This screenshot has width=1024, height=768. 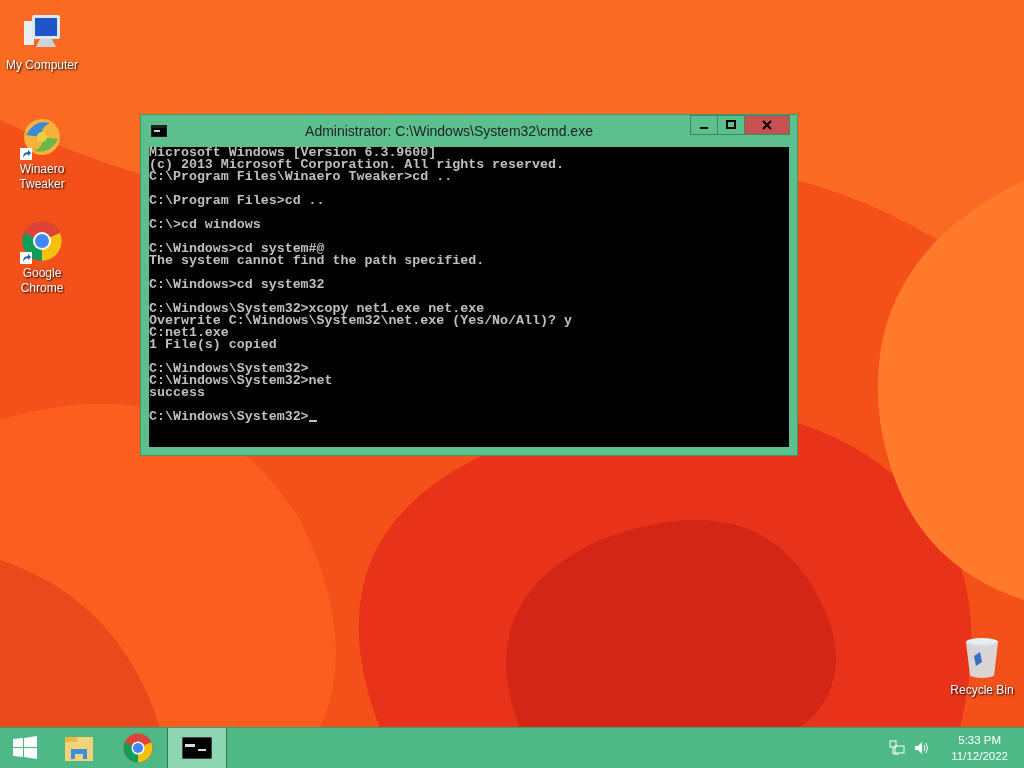 What do you see at coordinates (360, 321) in the screenshot?
I see `console-line: Overwrite C:\Windows\System32\net.exe (Yes/No/All)? y` at bounding box center [360, 321].